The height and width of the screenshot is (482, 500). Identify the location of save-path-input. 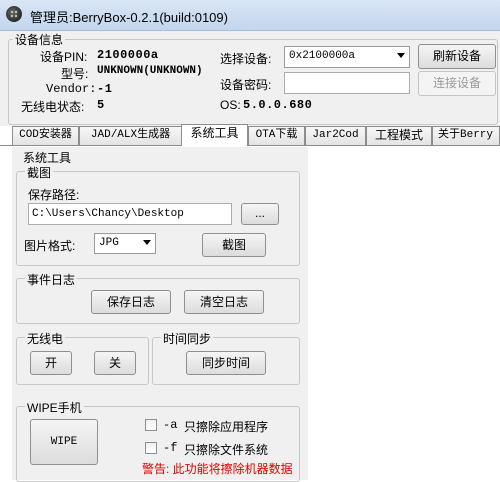
(130, 214).